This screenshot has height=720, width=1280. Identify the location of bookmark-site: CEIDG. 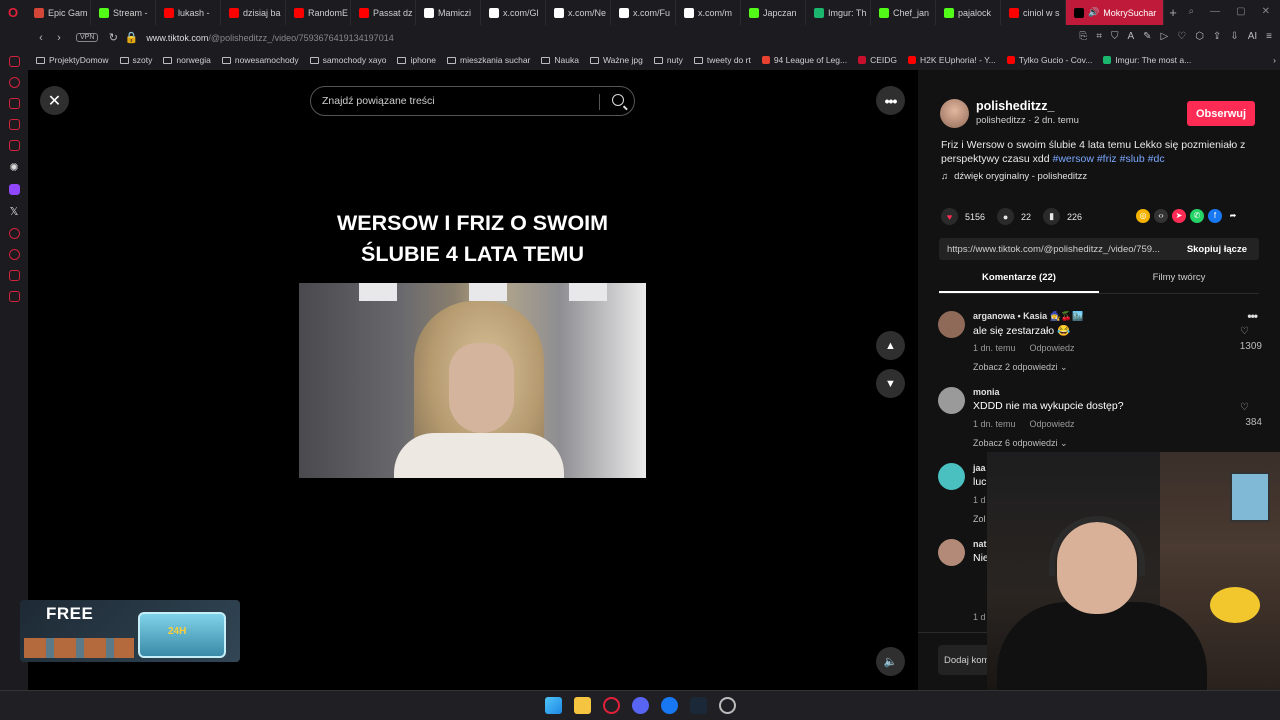
(877, 60).